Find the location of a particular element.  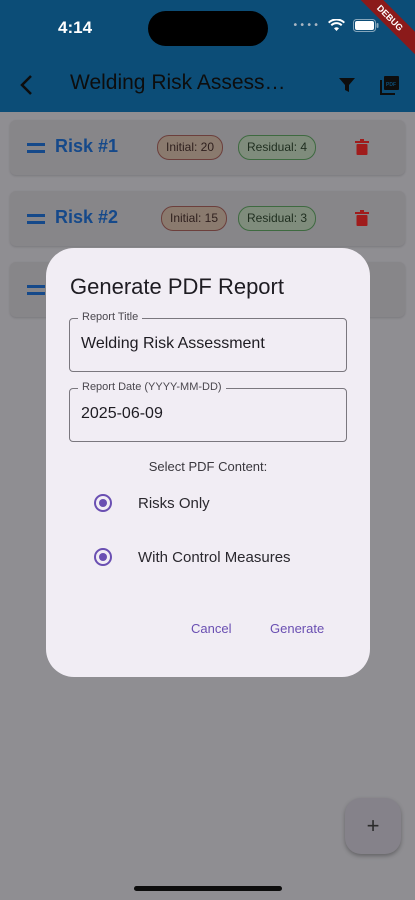

status-icons: •••• is located at coordinates (335, 25).